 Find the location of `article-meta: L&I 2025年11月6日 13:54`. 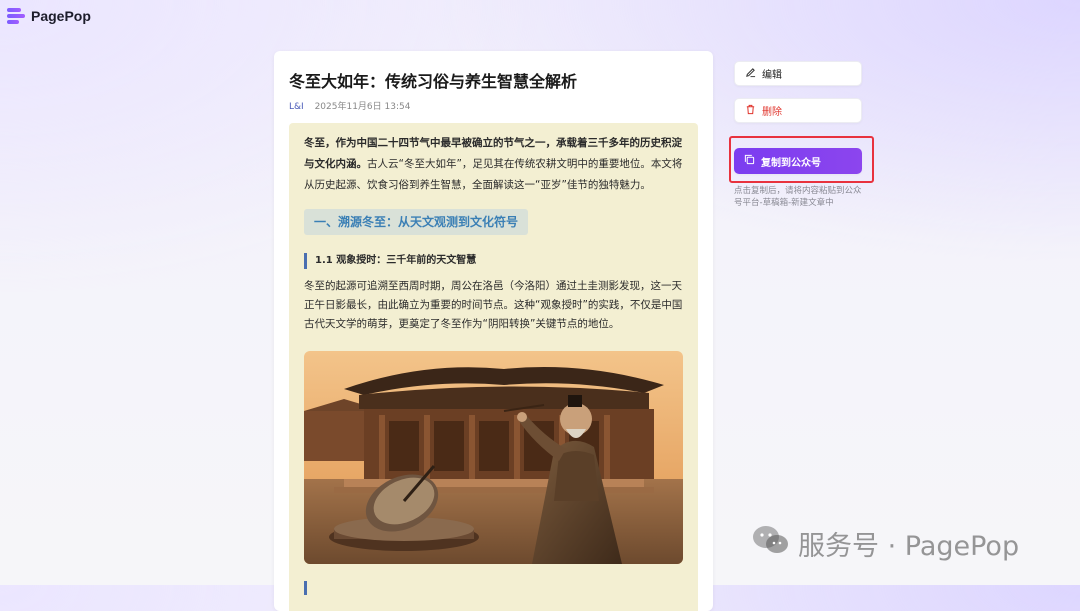

article-meta: L&I 2025年11月6日 13:54 is located at coordinates (349, 105).